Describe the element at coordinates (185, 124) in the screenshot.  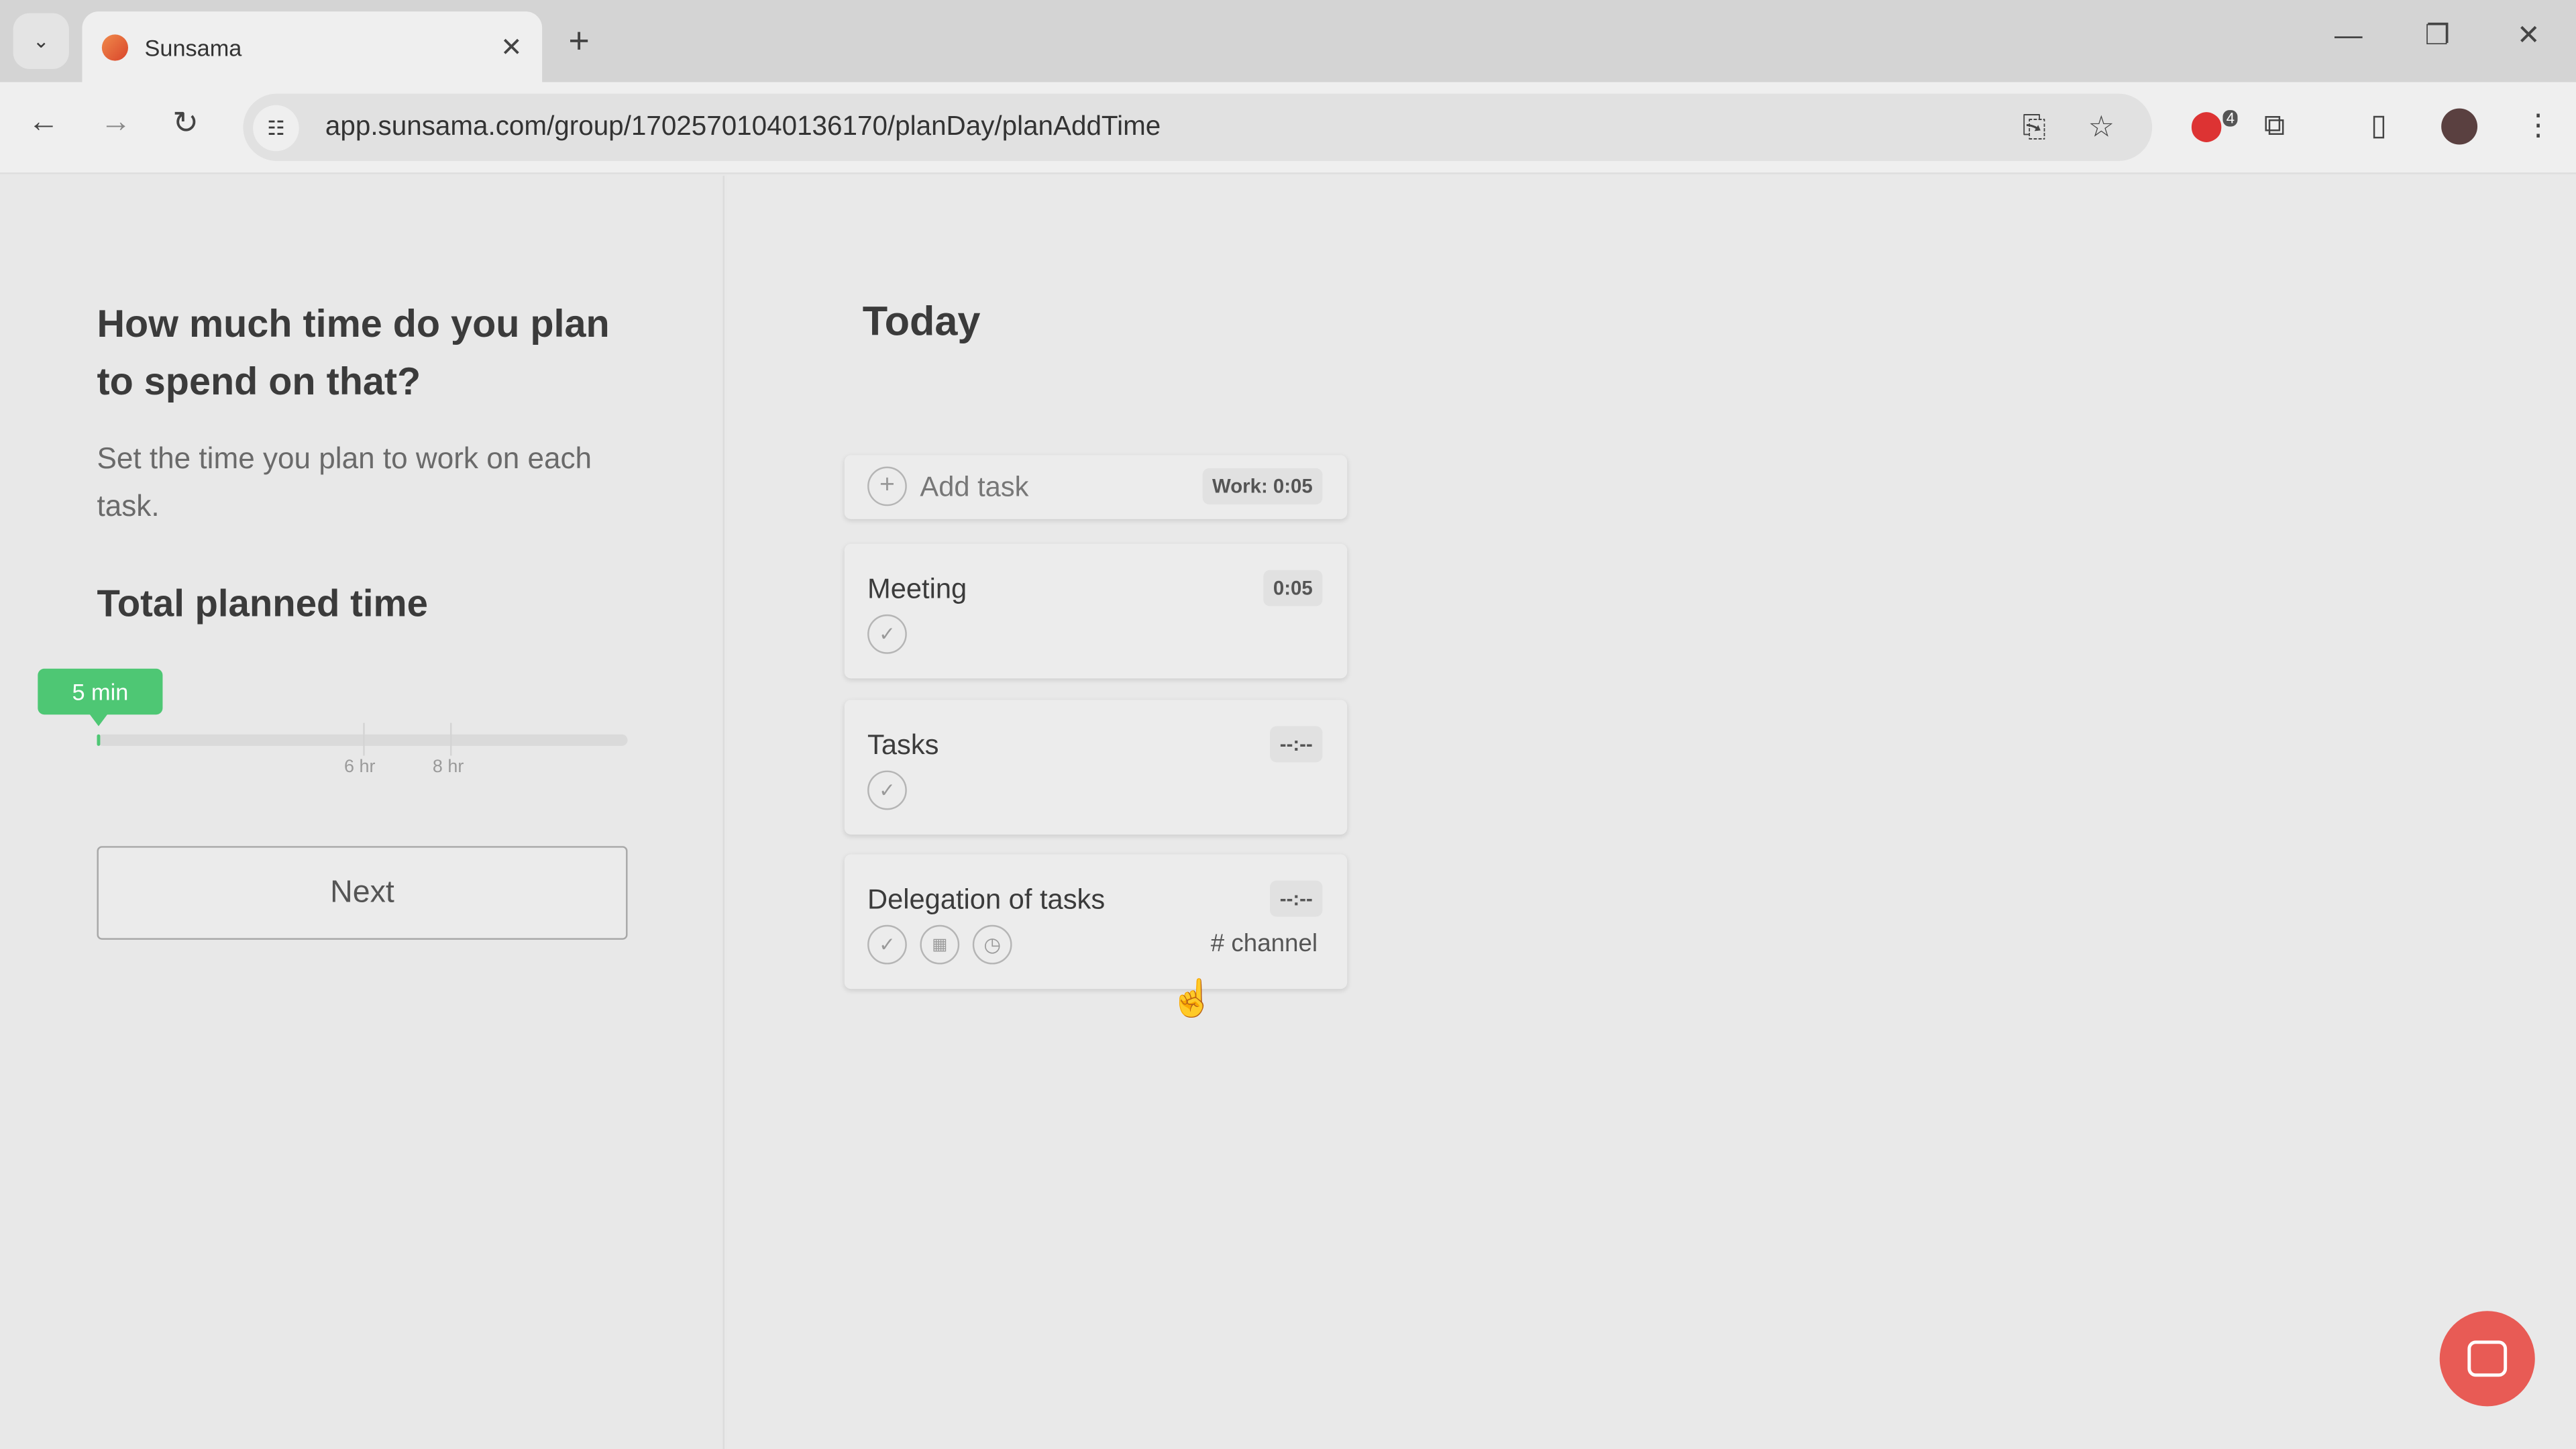
I see `reload-icon: ↻` at that location.